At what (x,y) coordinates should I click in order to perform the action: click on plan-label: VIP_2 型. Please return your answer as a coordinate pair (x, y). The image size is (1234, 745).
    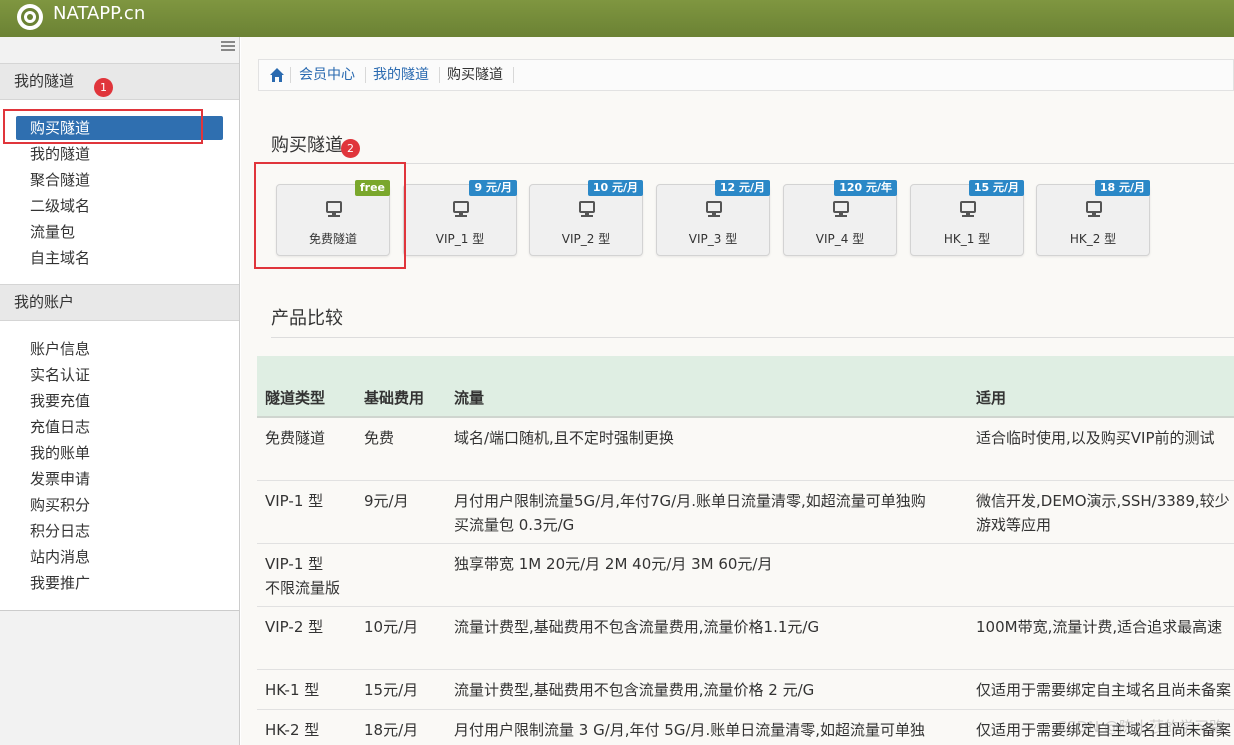
    Looking at the image, I should click on (586, 239).